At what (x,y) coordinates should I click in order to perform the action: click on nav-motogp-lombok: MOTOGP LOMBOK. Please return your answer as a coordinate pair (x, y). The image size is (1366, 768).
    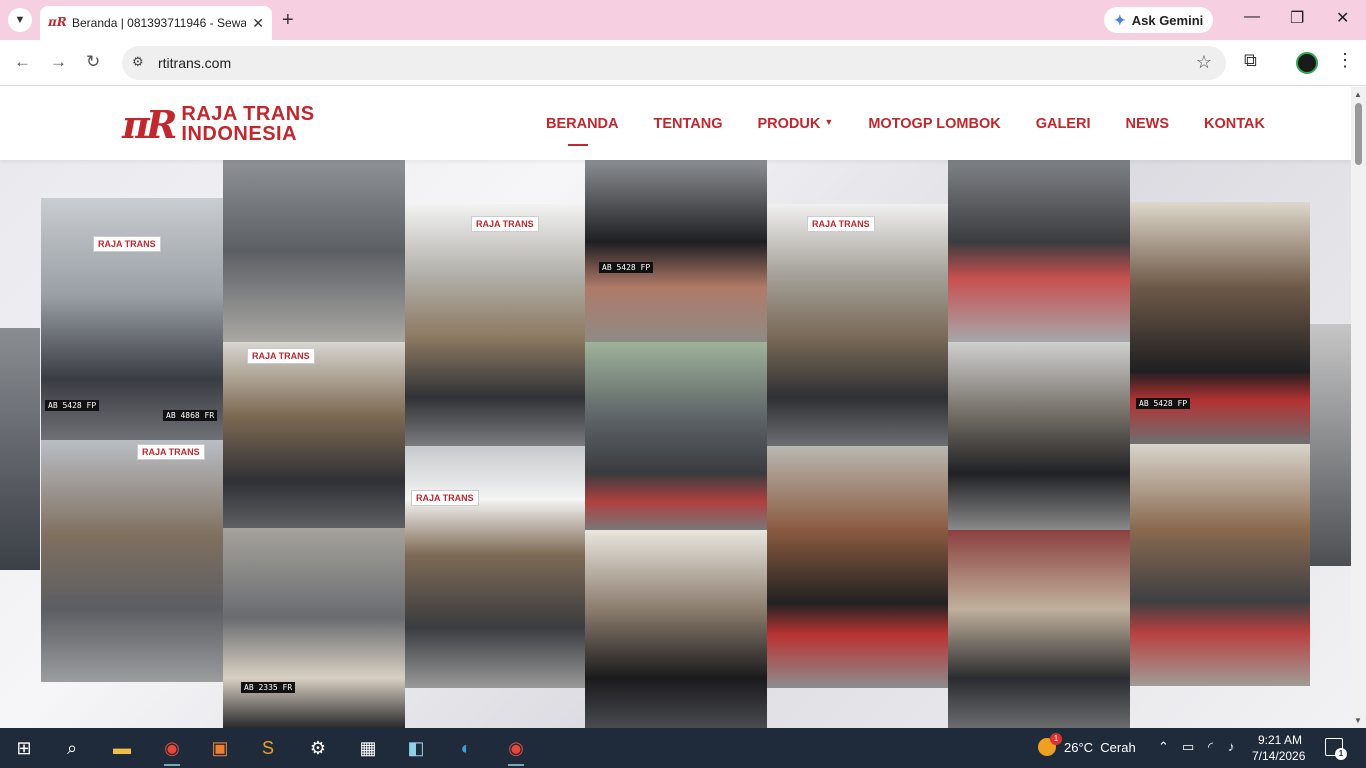
    Looking at the image, I should click on (934, 124).